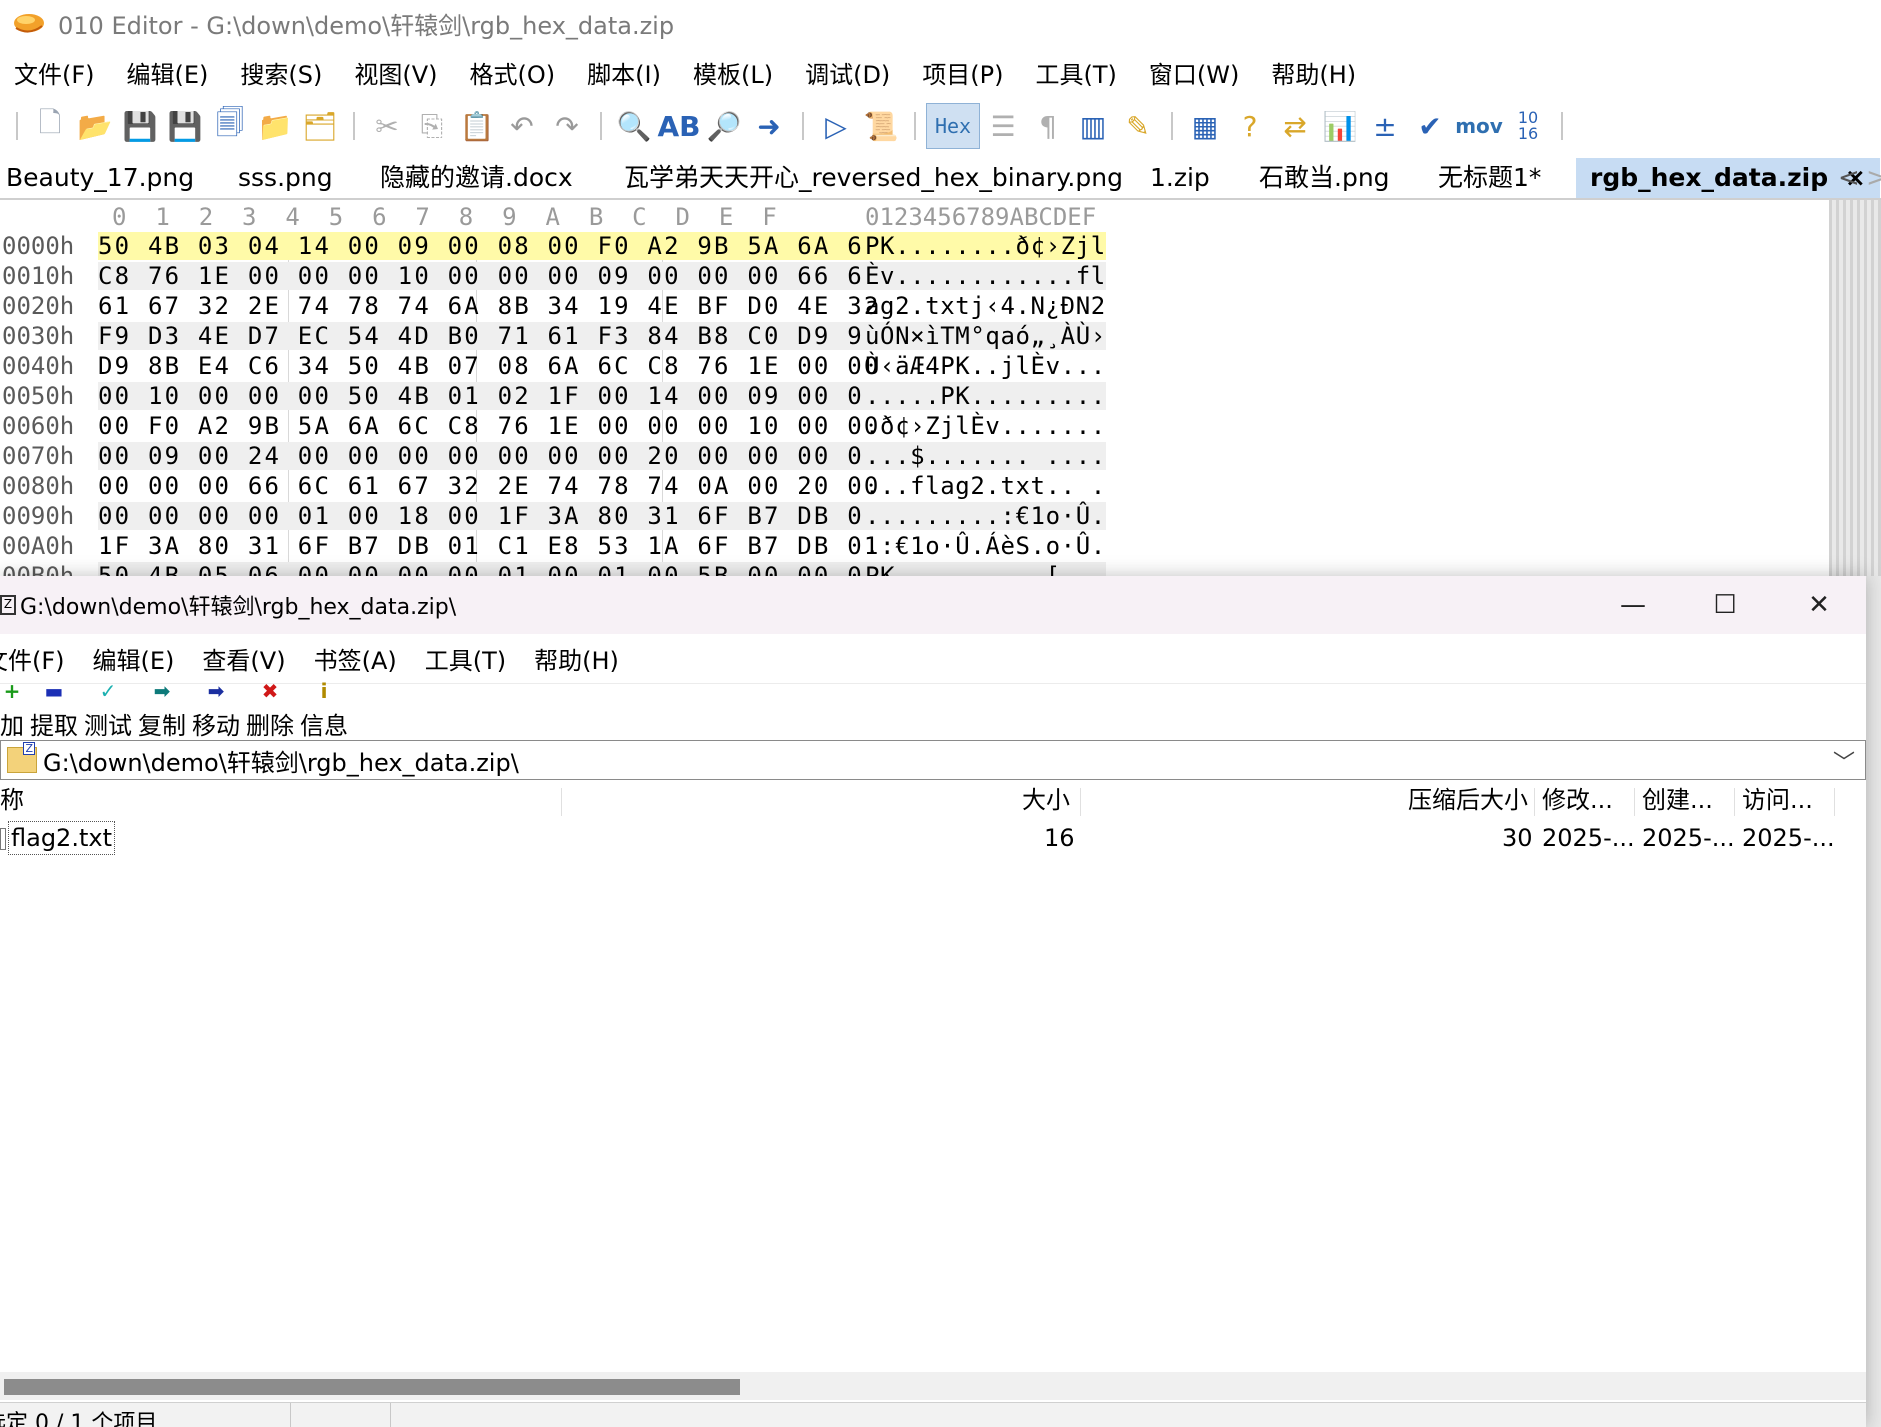 The image size is (1881, 1427). What do you see at coordinates (162, 709) in the screenshot?
I see `copy-button: ➡ 复制` at bounding box center [162, 709].